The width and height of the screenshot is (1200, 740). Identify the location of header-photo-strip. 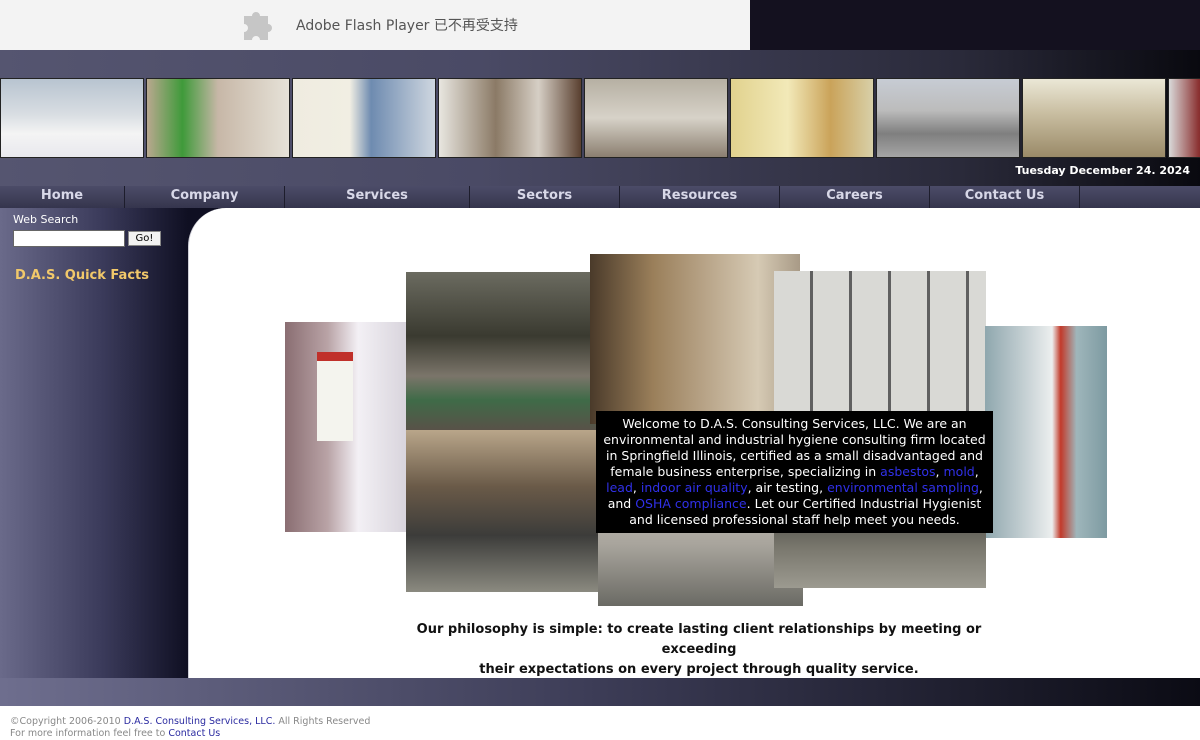
(600, 118).